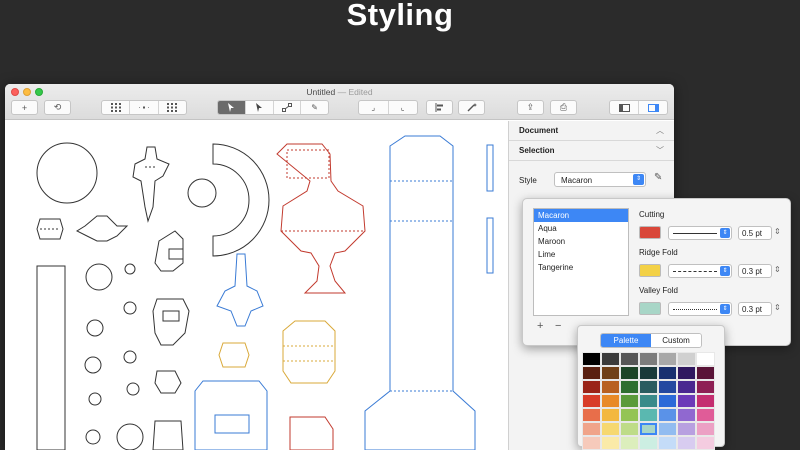 The height and width of the screenshot is (450, 800). Describe the element at coordinates (558, 326) in the screenshot. I see `remove-style-button: −` at that location.